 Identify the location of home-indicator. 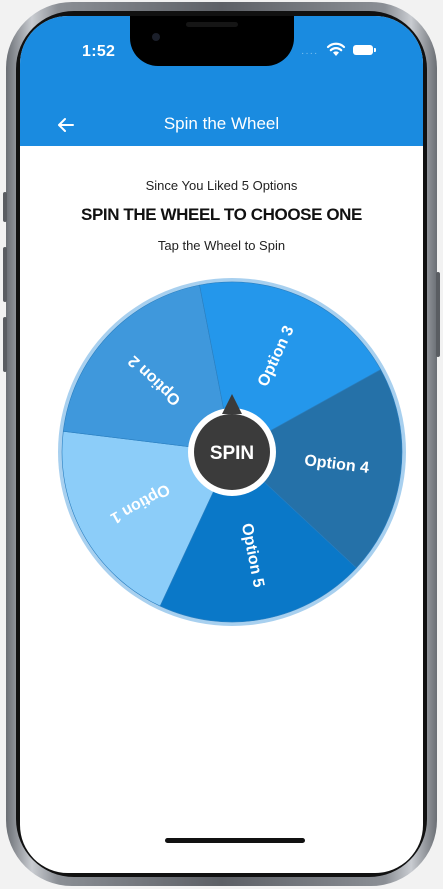
(235, 840).